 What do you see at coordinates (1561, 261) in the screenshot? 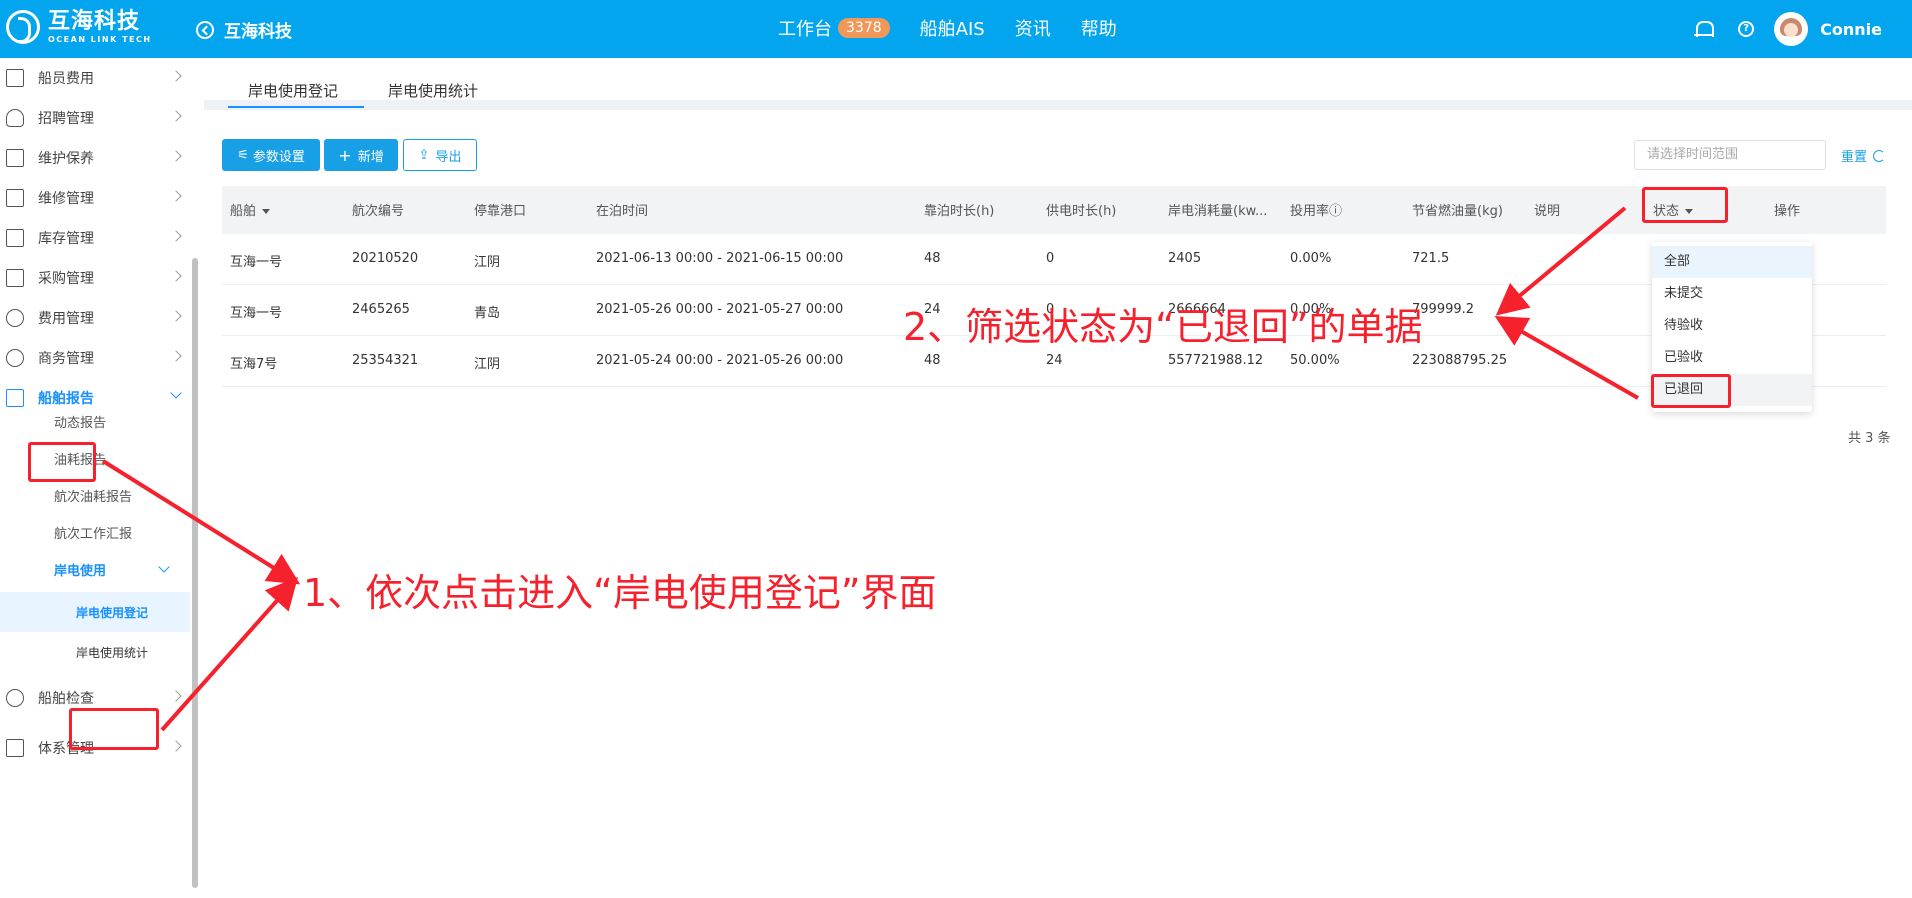
I see `arrow-to-step2` at bounding box center [1561, 261].